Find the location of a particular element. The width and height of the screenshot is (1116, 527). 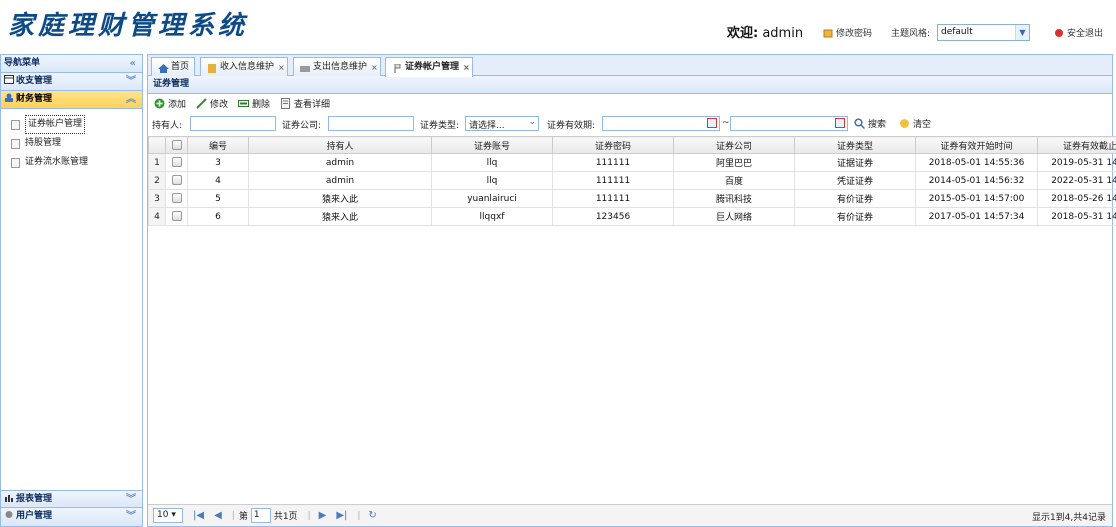

finance-tree: 证券帐户管理 持股管理 证券流水账管理 is located at coordinates (71, 140).